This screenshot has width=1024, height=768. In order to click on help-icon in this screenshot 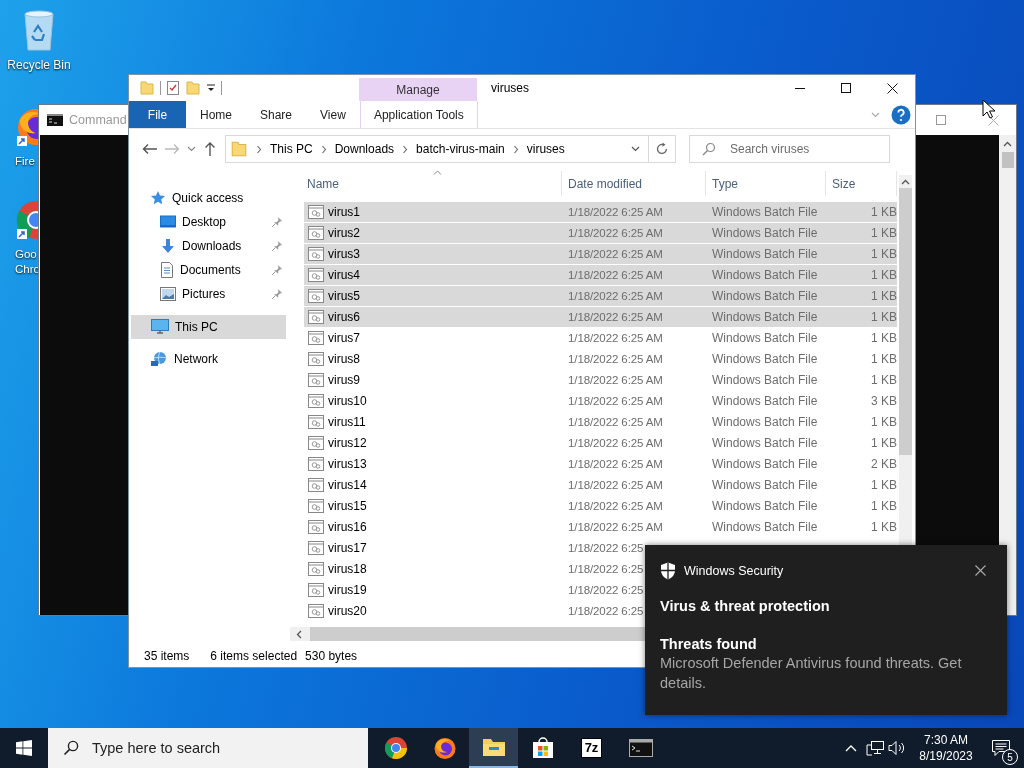, I will do `click(901, 114)`.